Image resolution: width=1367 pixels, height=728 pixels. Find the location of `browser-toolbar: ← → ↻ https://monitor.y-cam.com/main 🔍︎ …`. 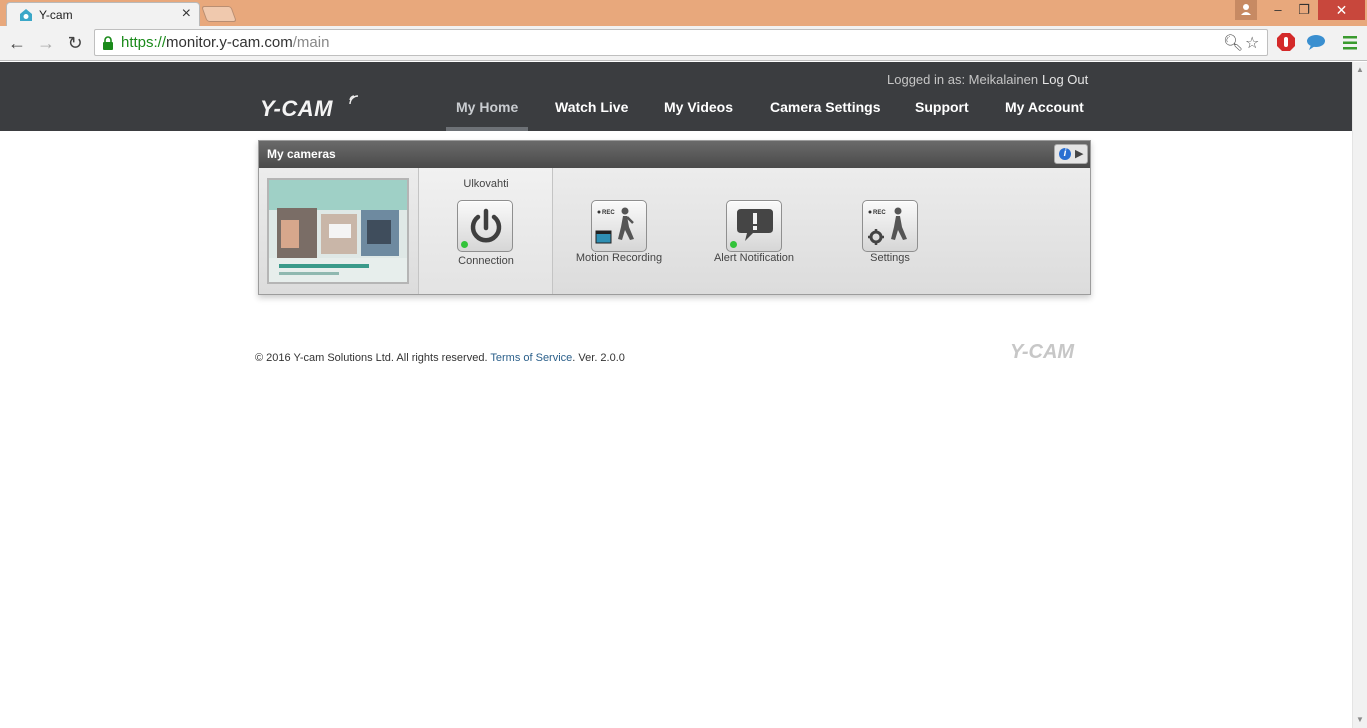

browser-toolbar: ← → ↻ https://monitor.y-cam.com/main 🔍︎ … is located at coordinates (683, 43).